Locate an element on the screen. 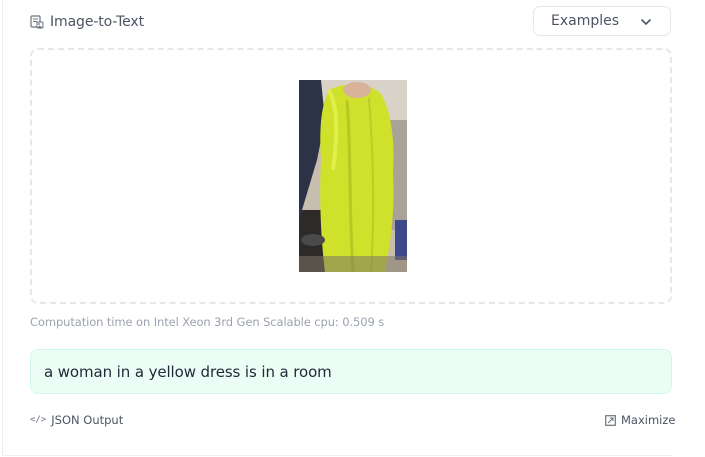 The height and width of the screenshot is (457, 705). widget-header: Image-to-Text is located at coordinates (87, 22).